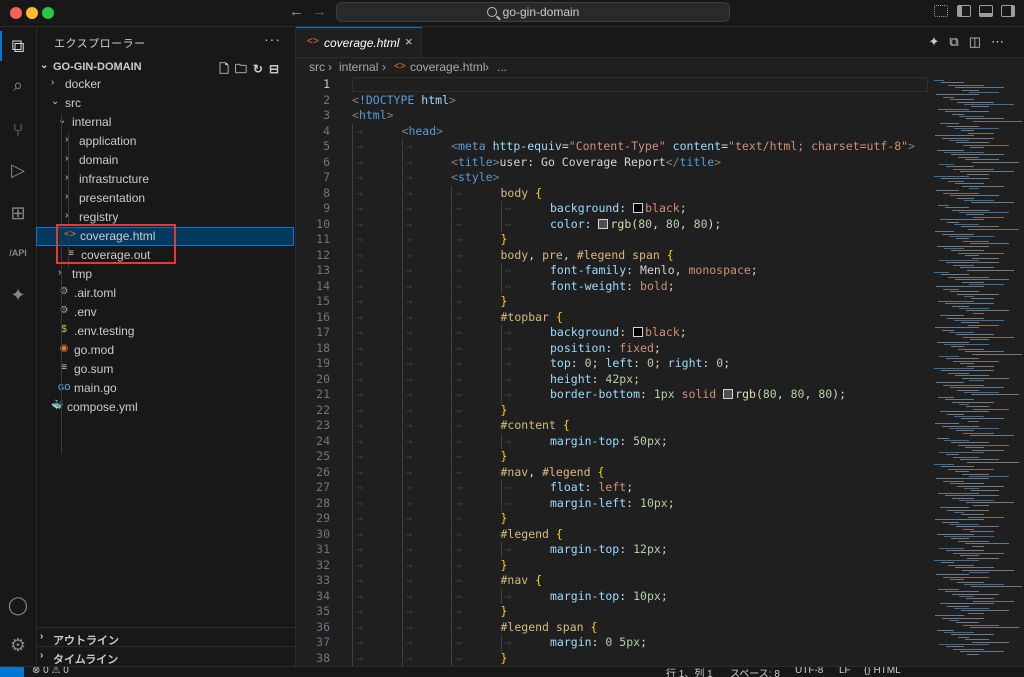 The width and height of the screenshot is (1024, 677). Describe the element at coordinates (533, 12) in the screenshot. I see `command-center: go-gin-domain` at that location.